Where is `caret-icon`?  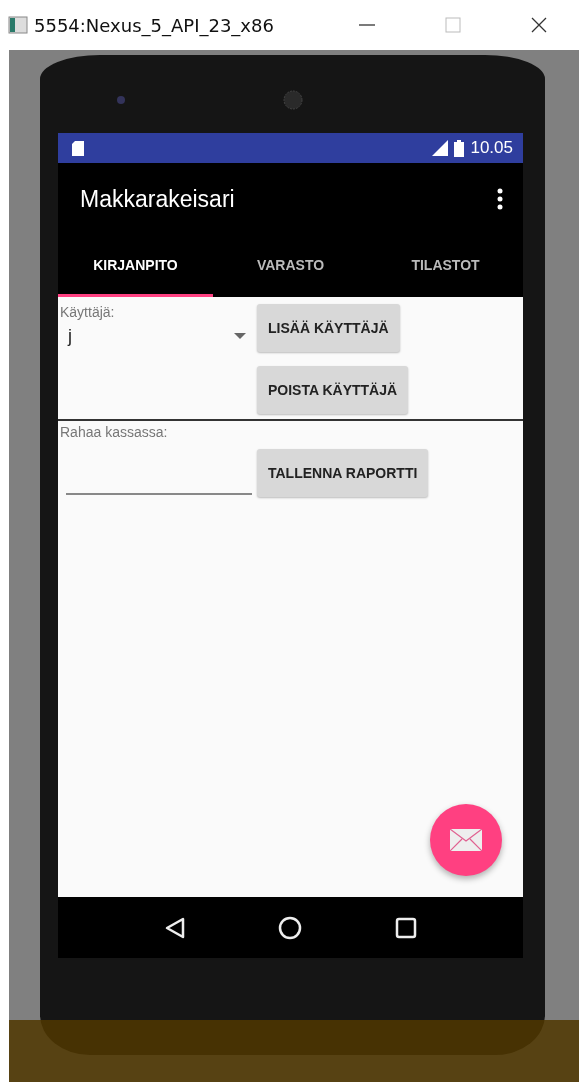
caret-icon is located at coordinates (240, 336).